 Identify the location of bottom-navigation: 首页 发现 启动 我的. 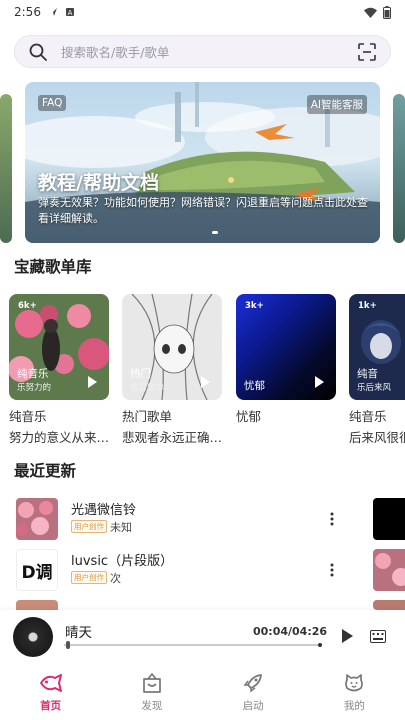
(202, 690).